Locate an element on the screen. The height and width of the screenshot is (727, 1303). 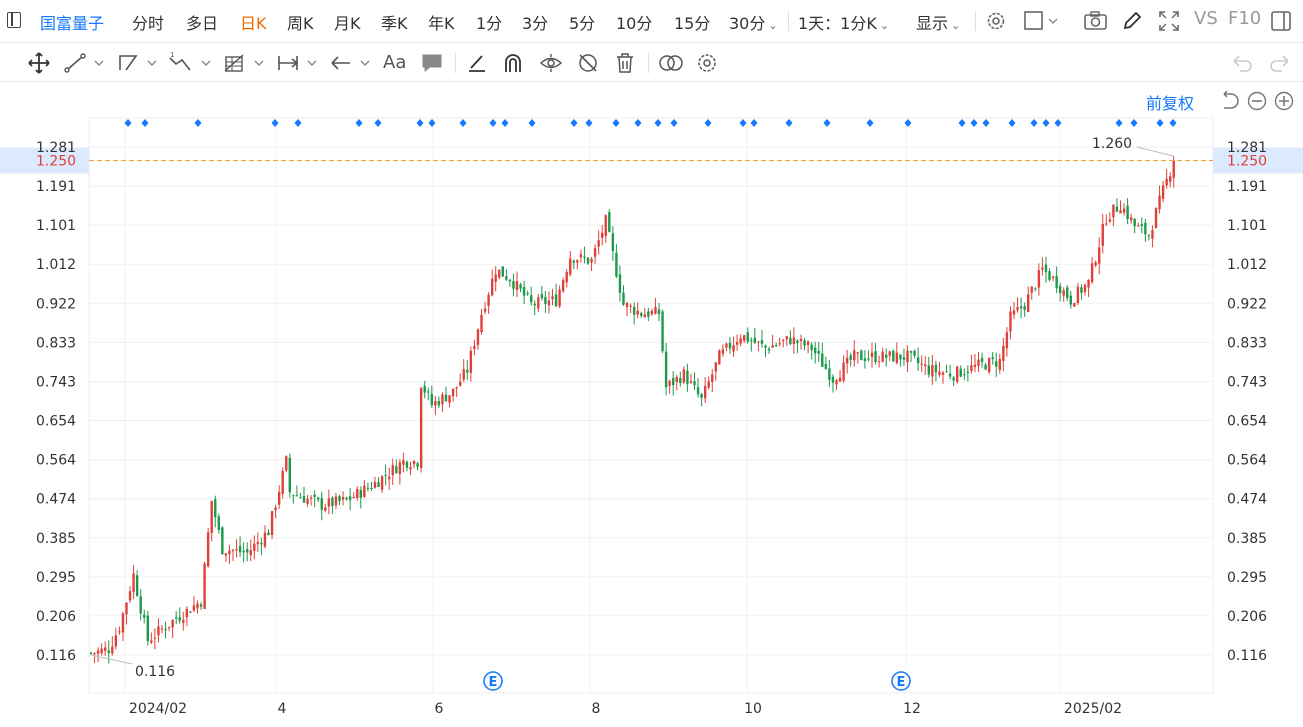
tab-intraday: 分时 is located at coordinates (148, 22).